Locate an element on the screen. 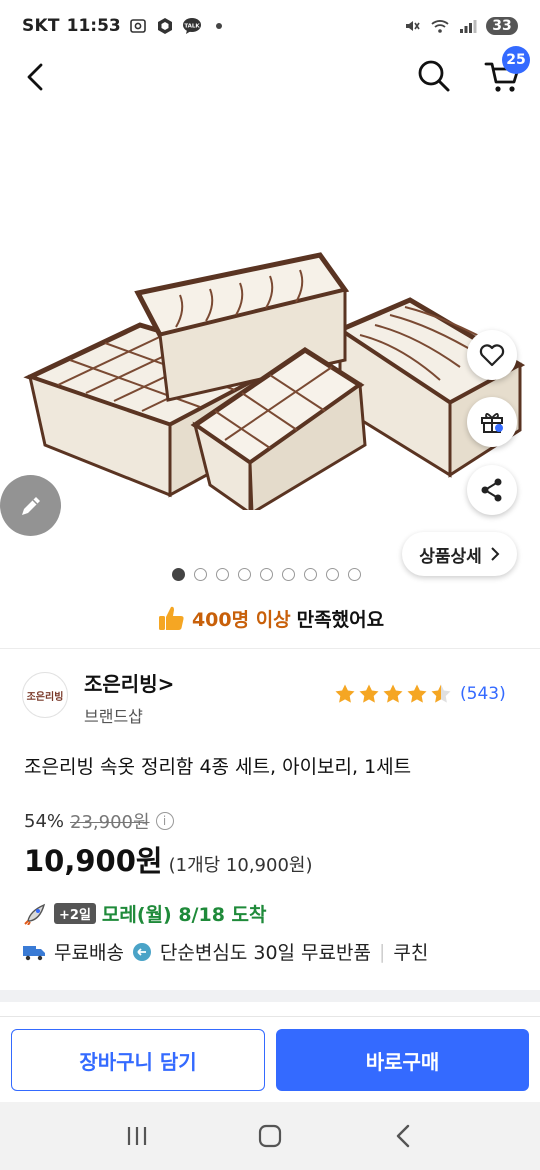 The height and width of the screenshot is (1170, 540). system-navigation-bar is located at coordinates (270, 1136).